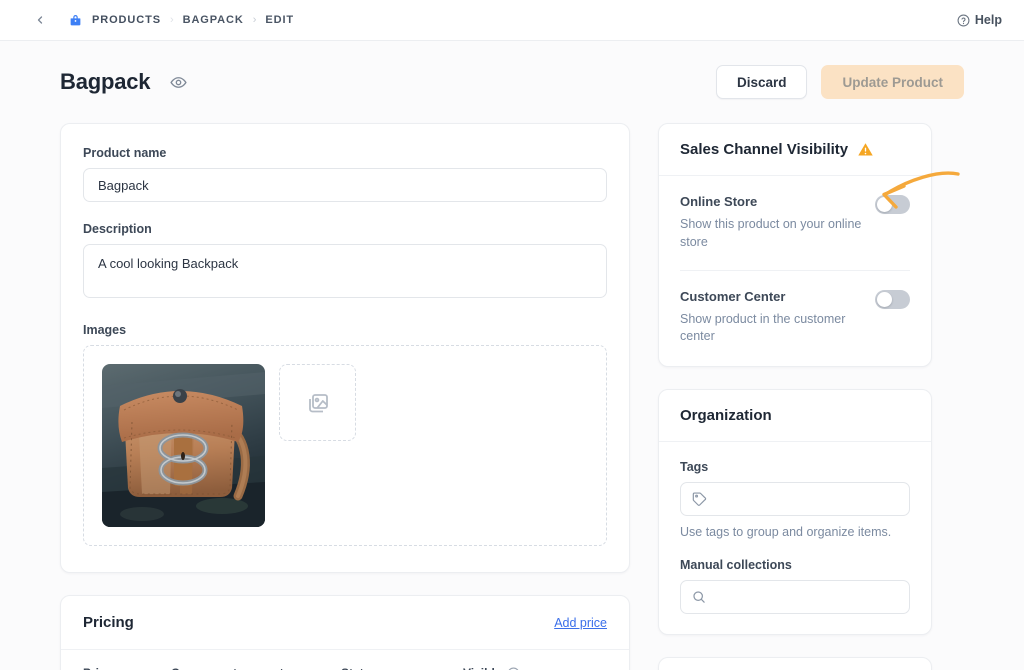  I want to click on info-icon, so click(513, 668).